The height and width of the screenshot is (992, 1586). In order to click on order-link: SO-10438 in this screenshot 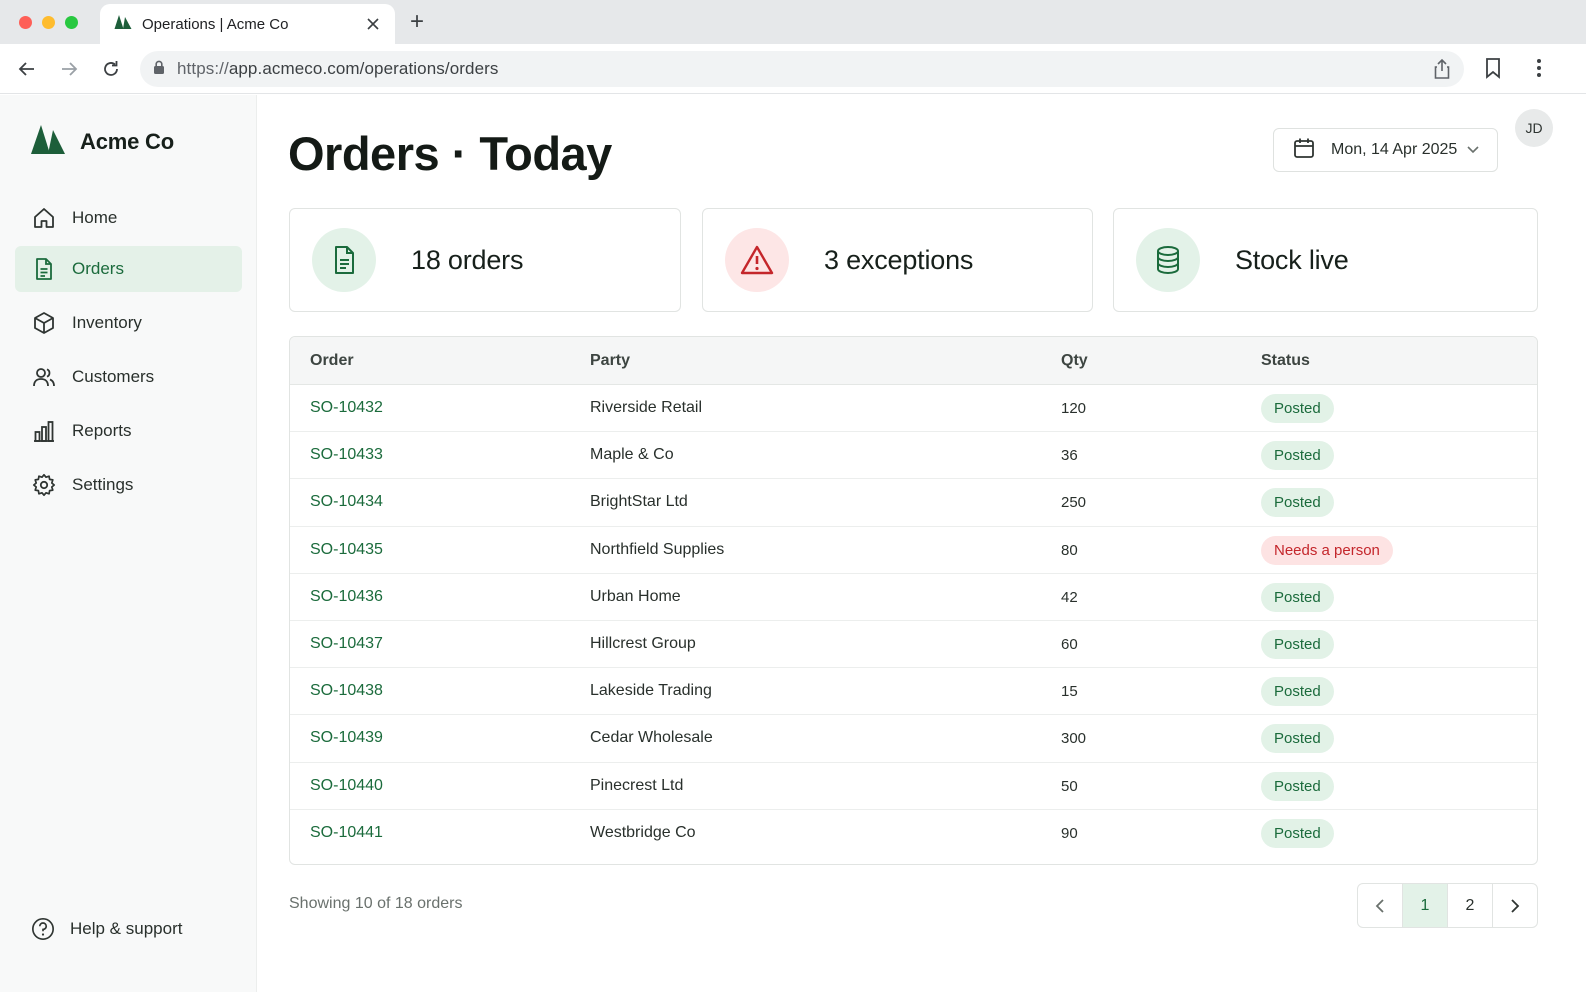, I will do `click(346, 691)`.